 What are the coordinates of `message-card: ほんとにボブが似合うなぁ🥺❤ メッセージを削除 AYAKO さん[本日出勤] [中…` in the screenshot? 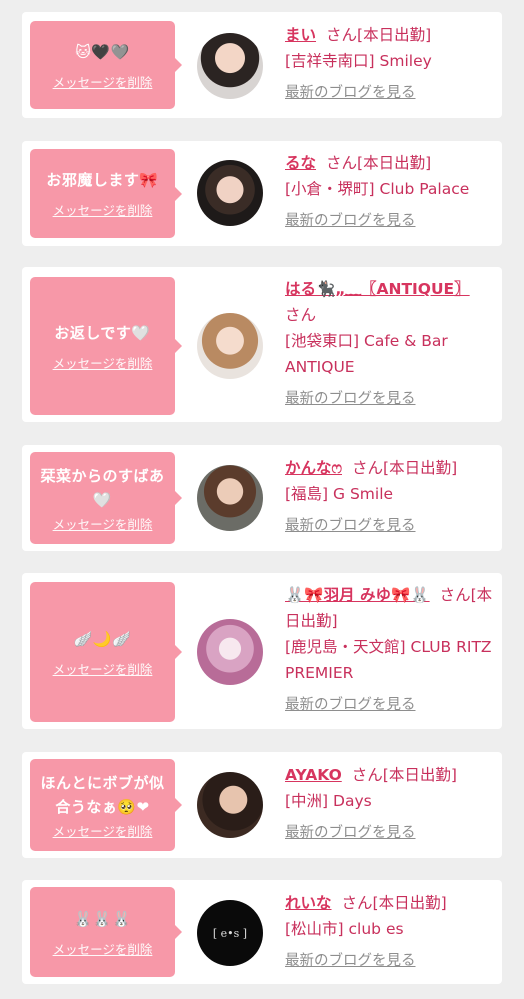 It's located at (262, 805).